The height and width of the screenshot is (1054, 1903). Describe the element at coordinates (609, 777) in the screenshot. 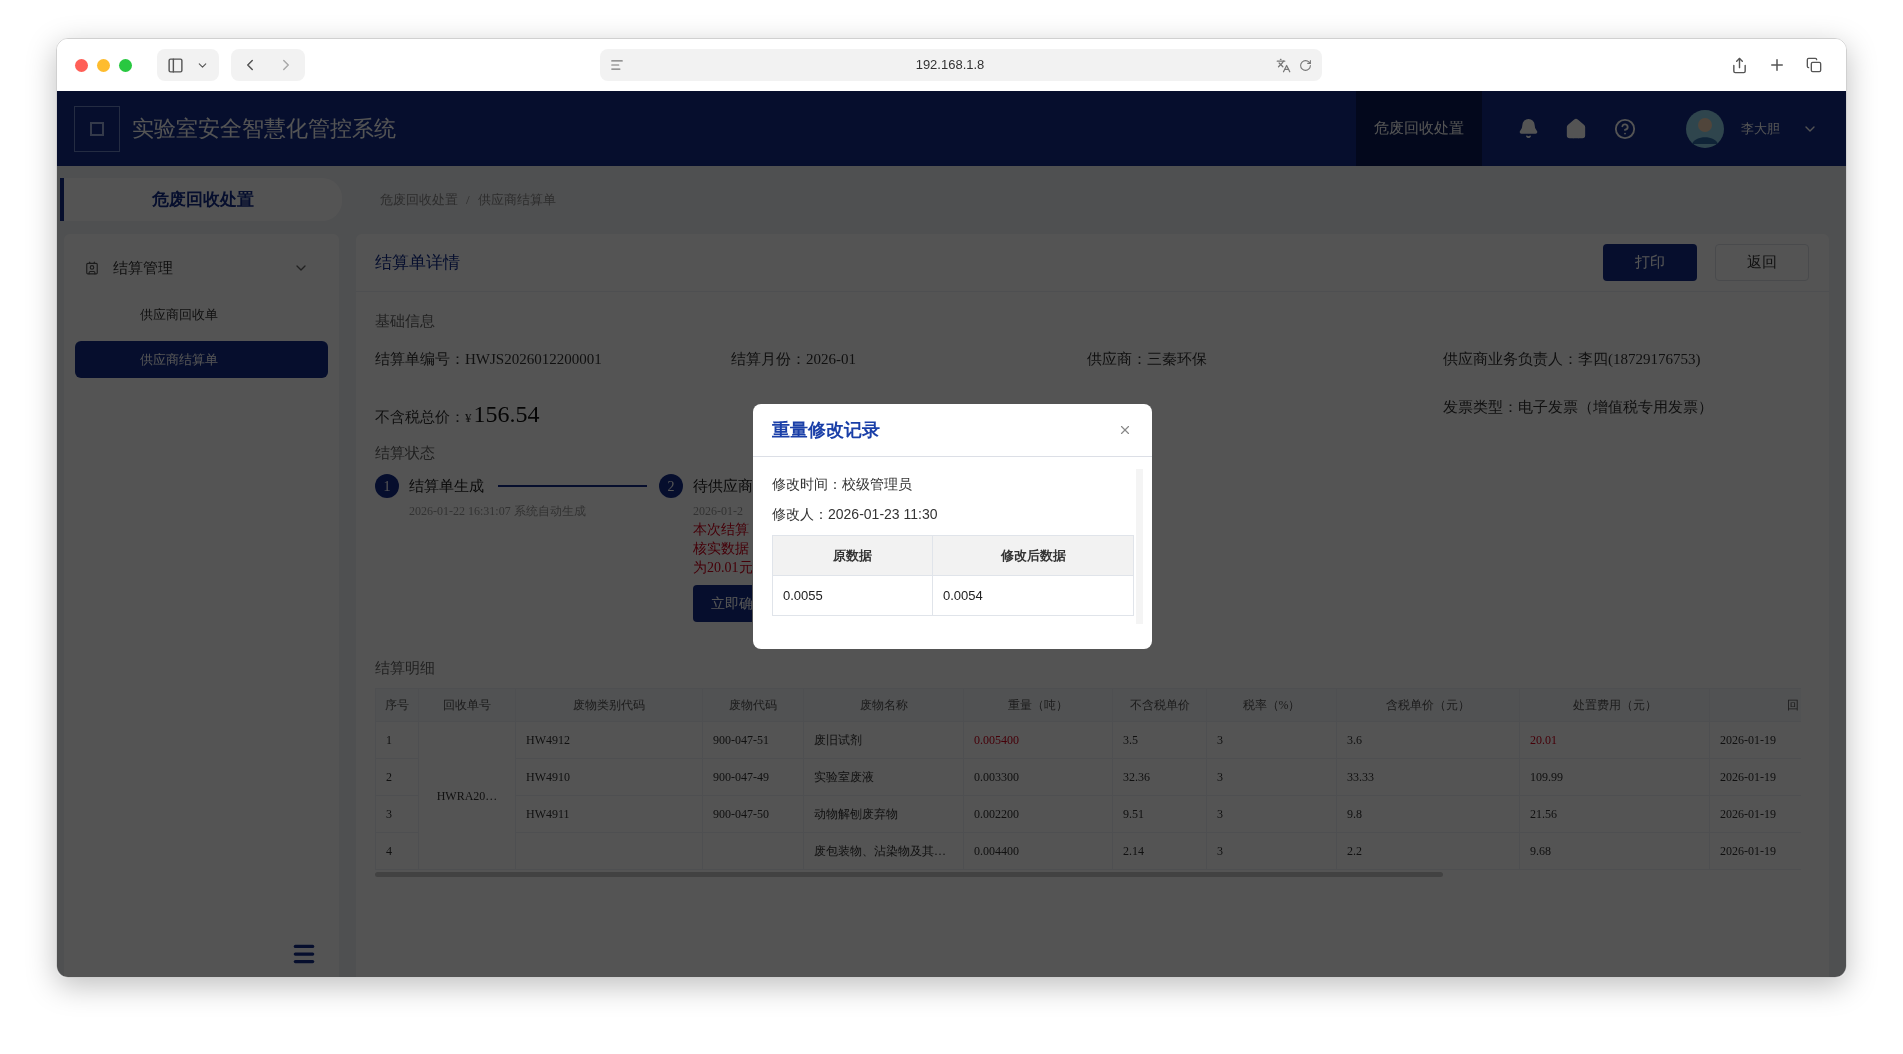

I see `table-cell: HW4910` at that location.